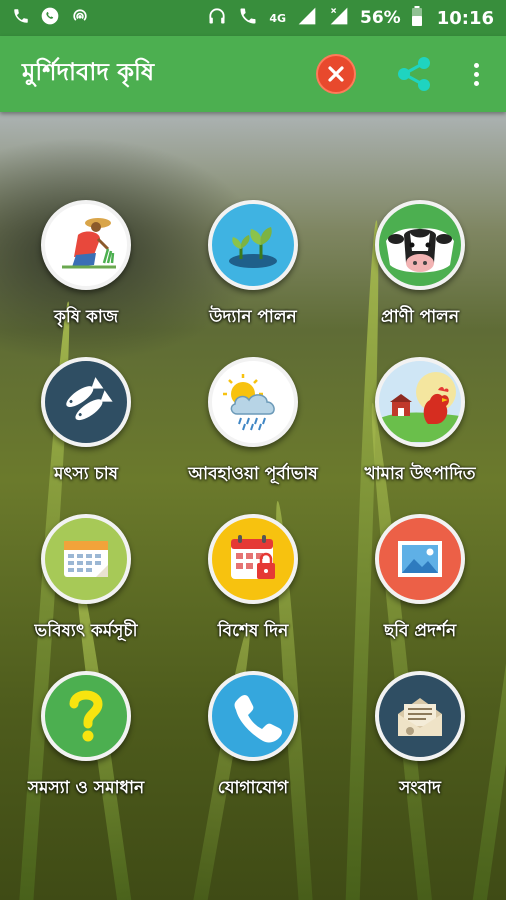  I want to click on network-type: 4G, so click(277, 18).